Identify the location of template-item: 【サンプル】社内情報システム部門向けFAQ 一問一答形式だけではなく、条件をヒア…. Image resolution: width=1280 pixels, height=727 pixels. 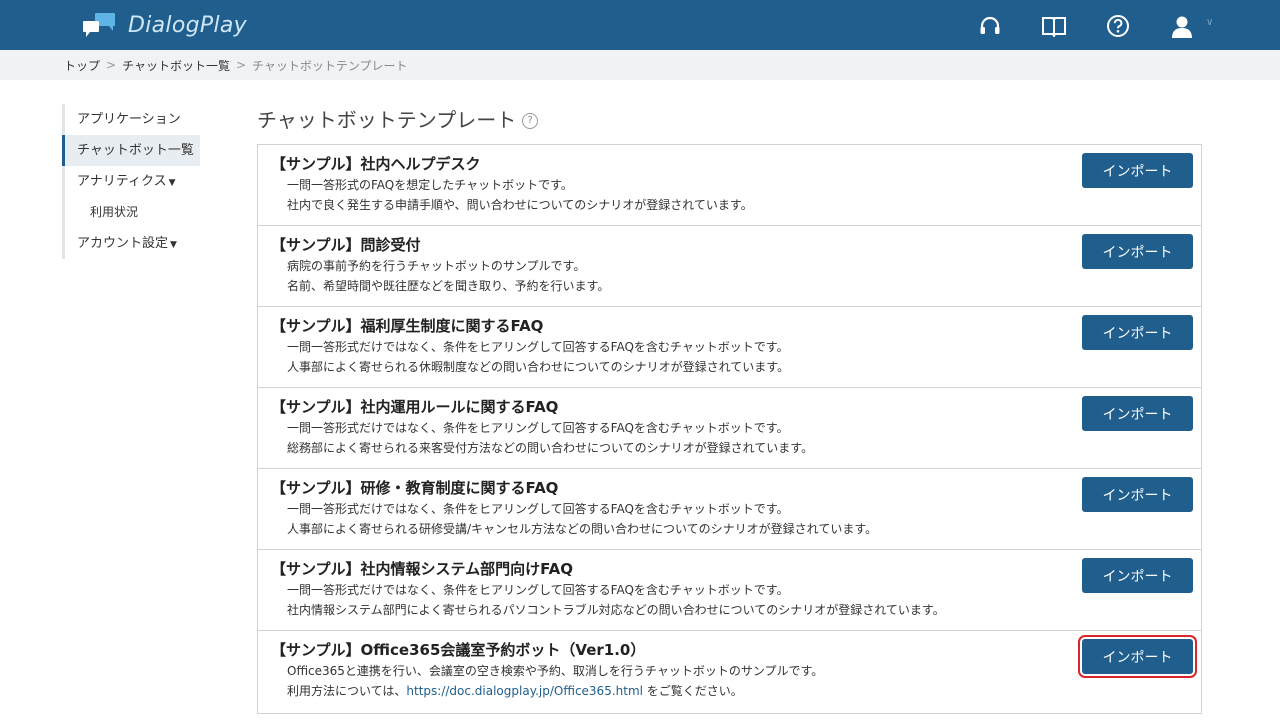
(729, 590).